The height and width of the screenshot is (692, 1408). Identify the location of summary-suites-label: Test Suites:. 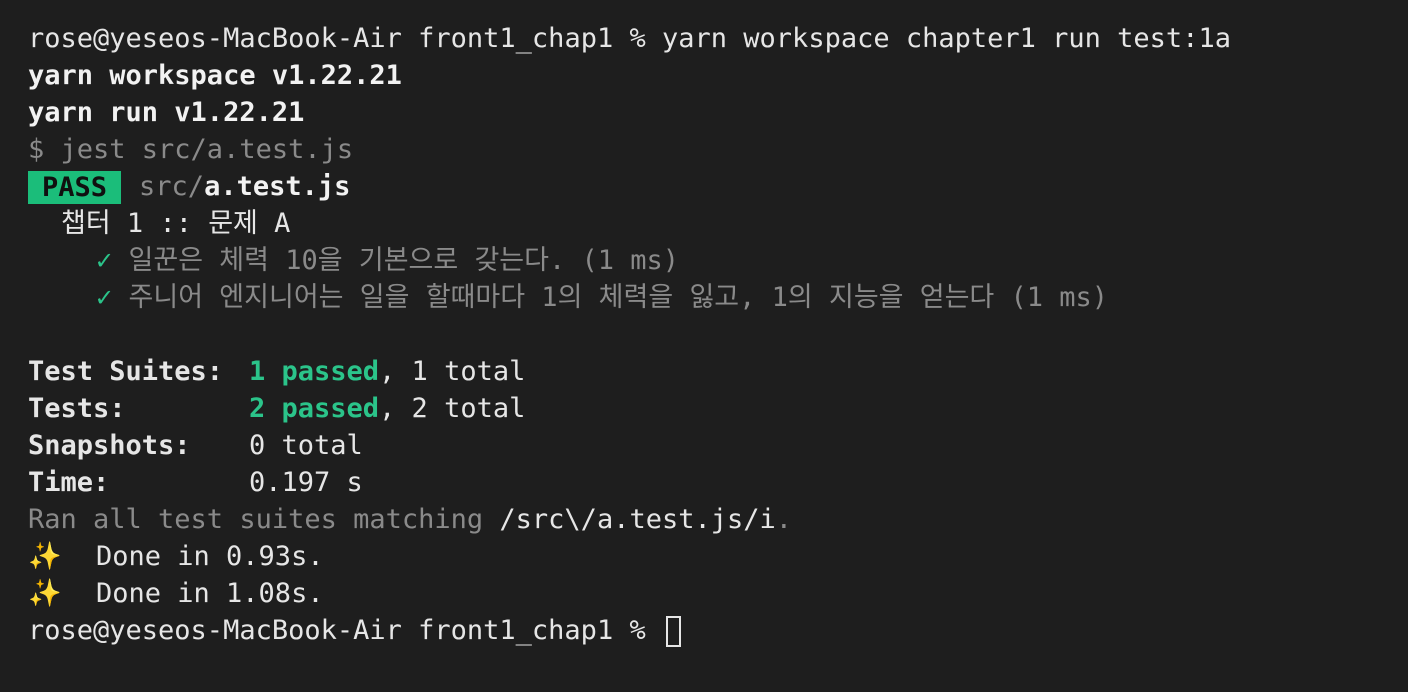
(126, 371).